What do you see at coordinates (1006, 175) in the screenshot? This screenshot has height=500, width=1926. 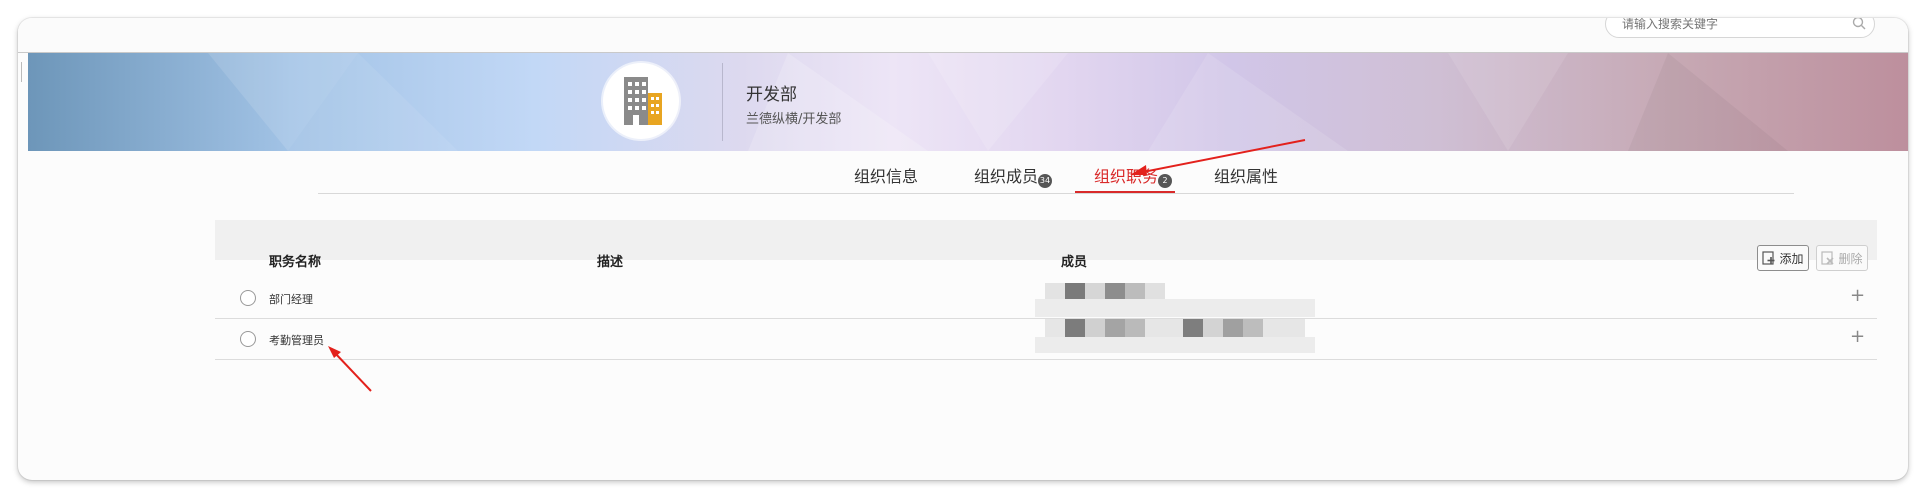 I see `tab-org-members: 组织成员` at bounding box center [1006, 175].